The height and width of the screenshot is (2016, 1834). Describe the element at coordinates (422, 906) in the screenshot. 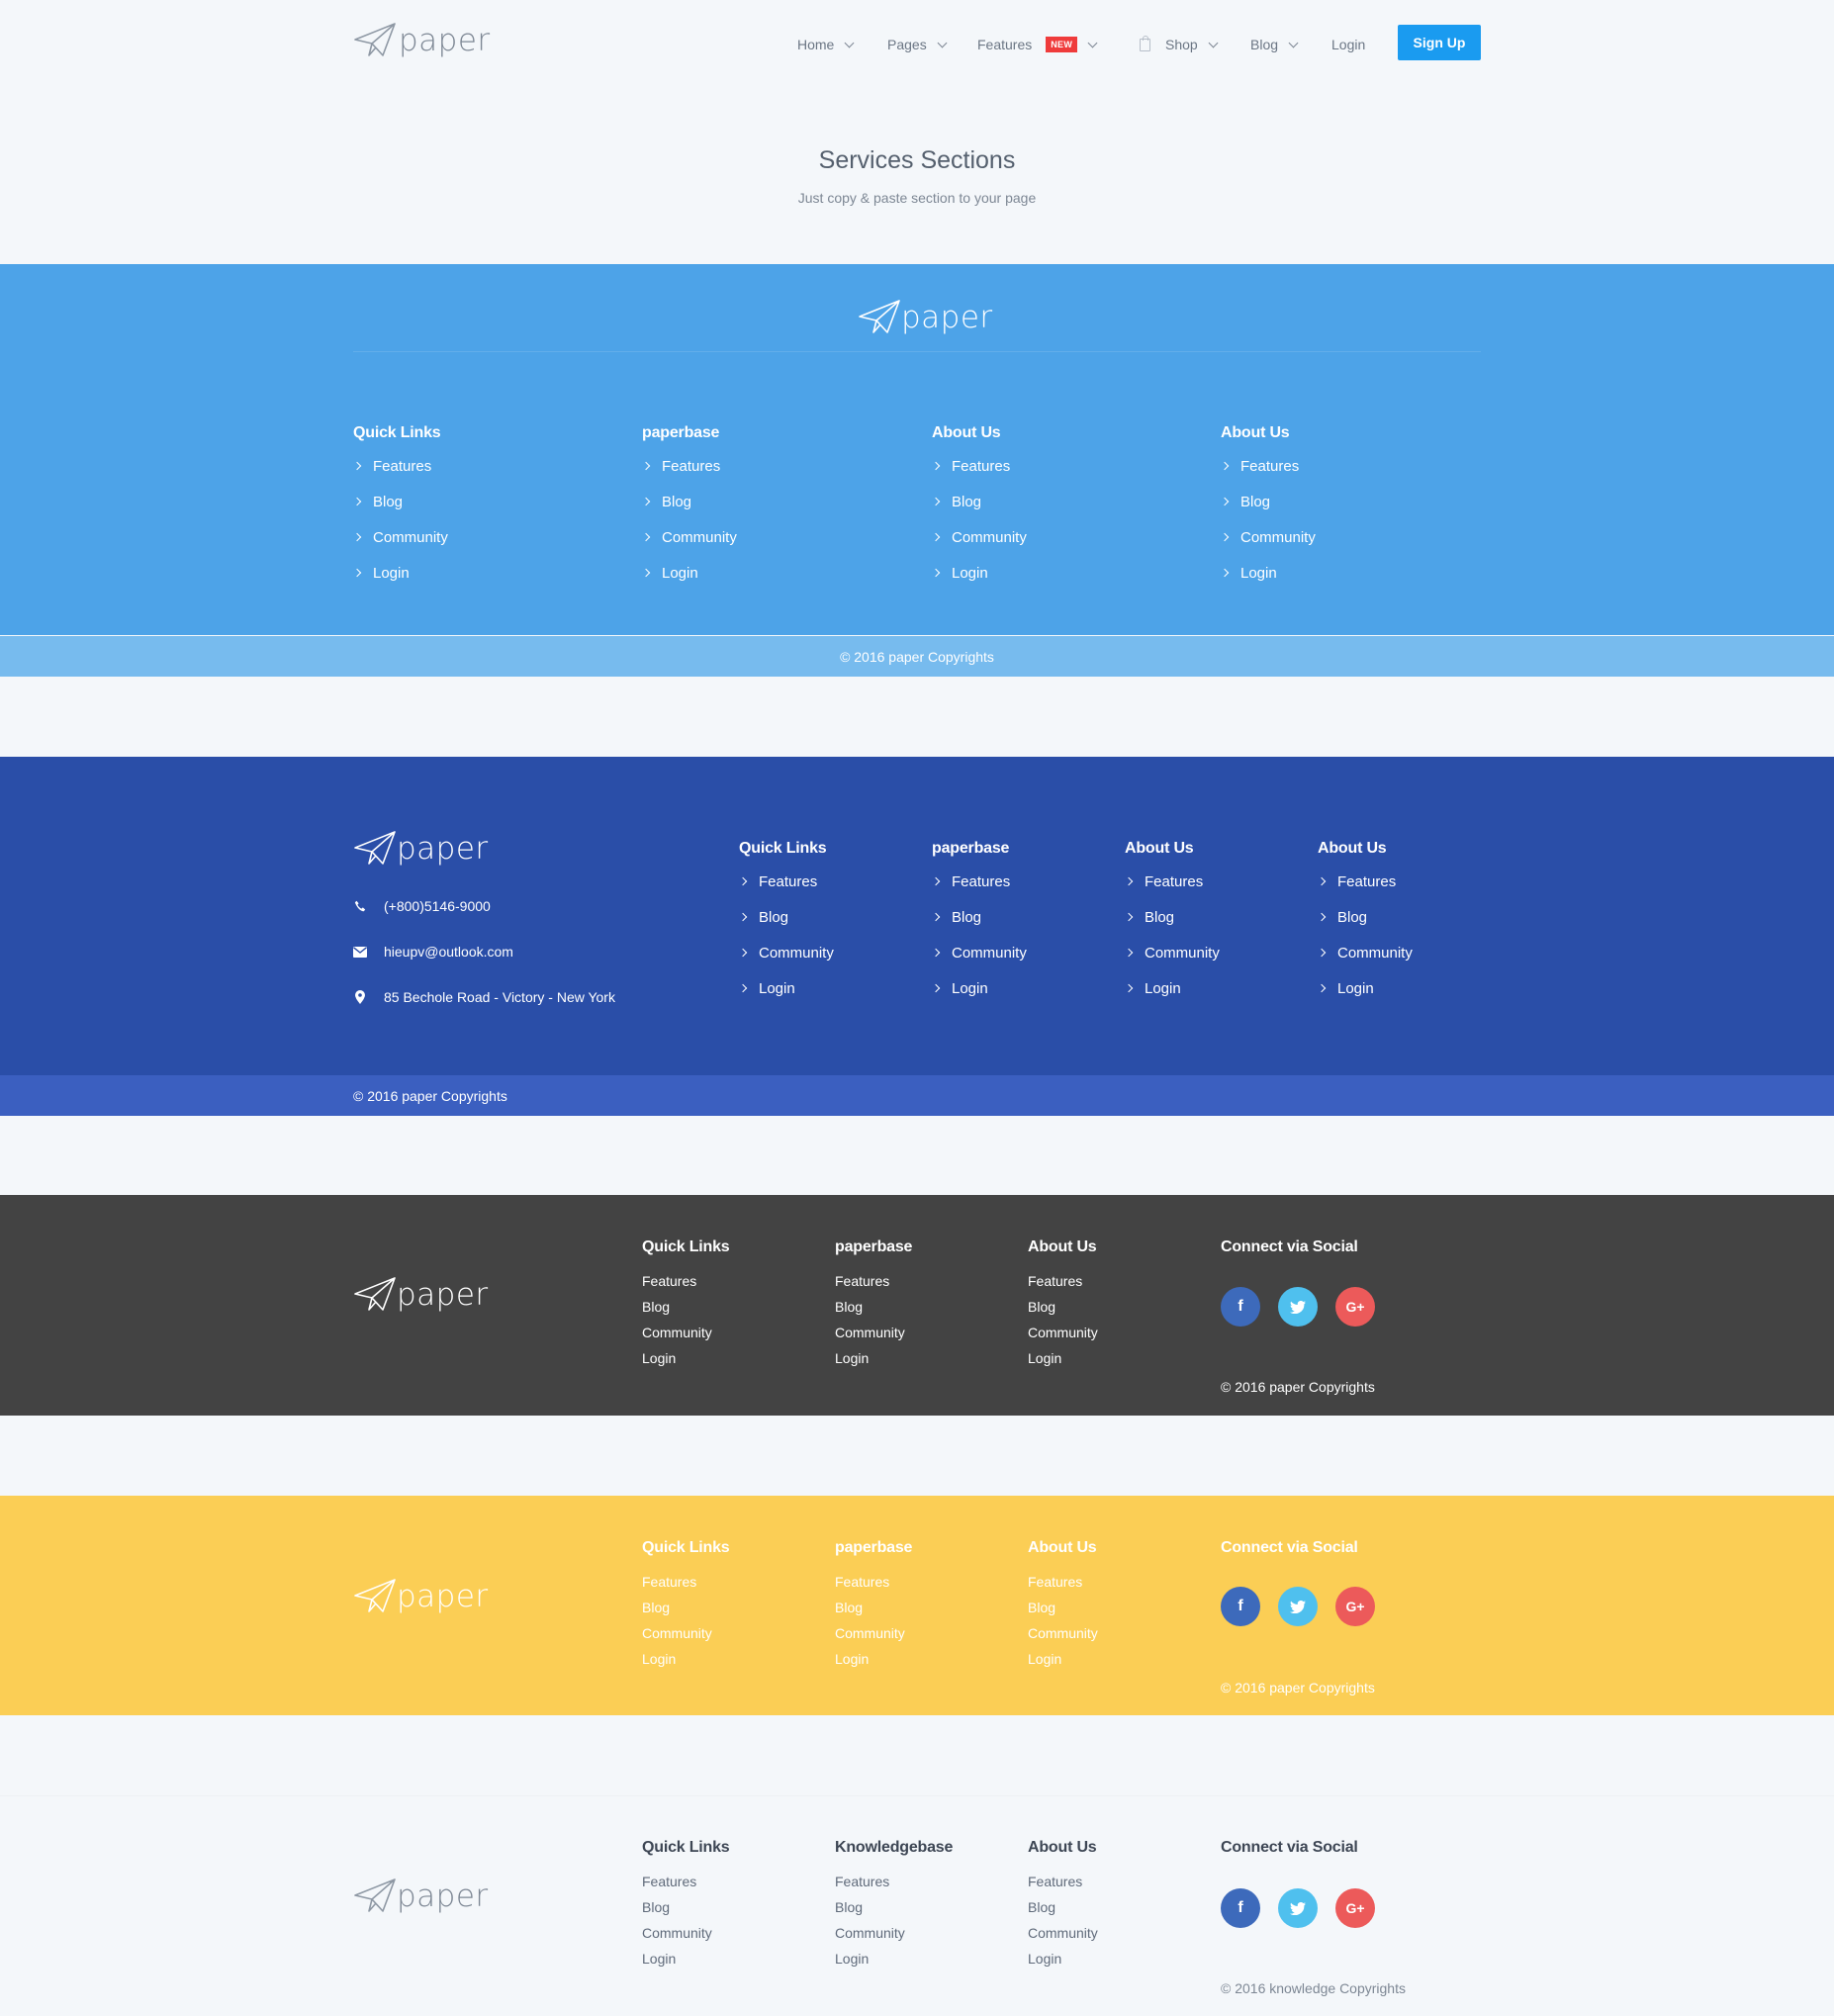

I see `contact-phone: (+800)5146-9000` at that location.